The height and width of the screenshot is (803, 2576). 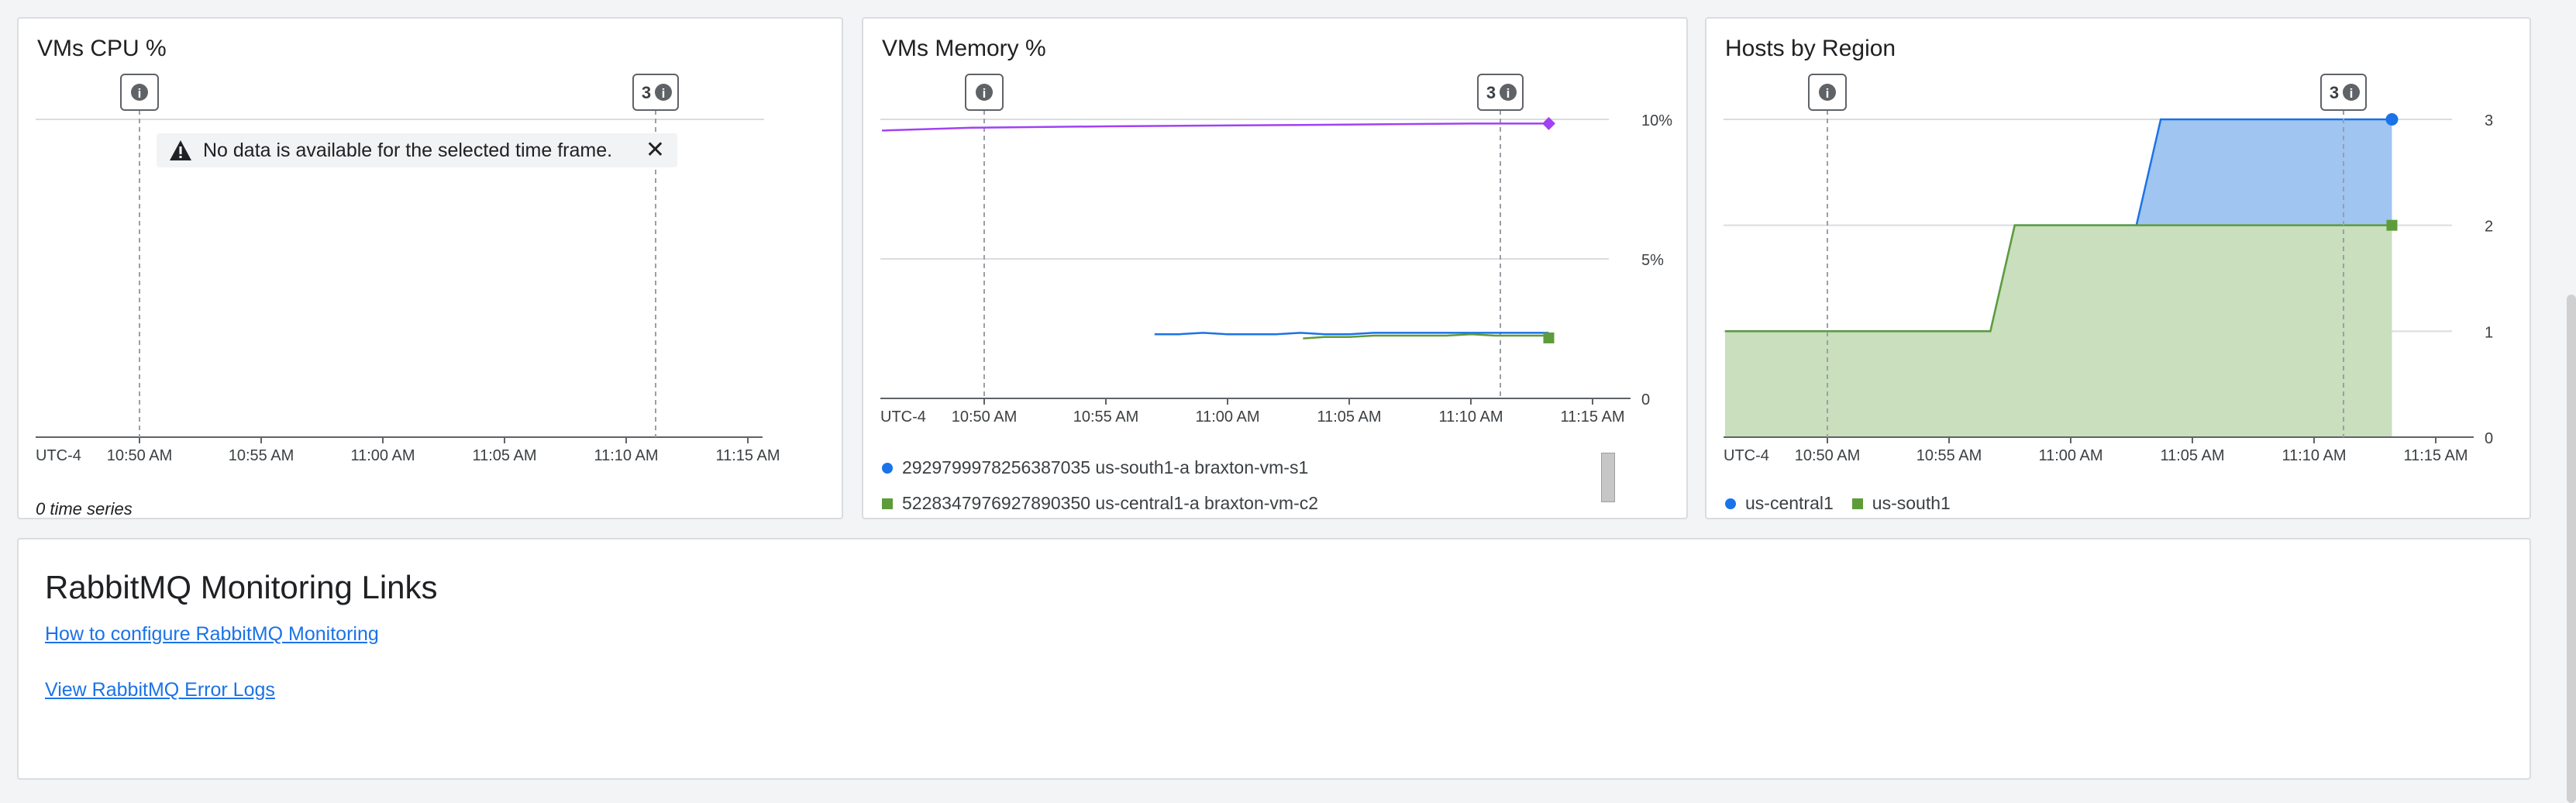 I want to click on y-tick-label: 2, so click(x=2489, y=227).